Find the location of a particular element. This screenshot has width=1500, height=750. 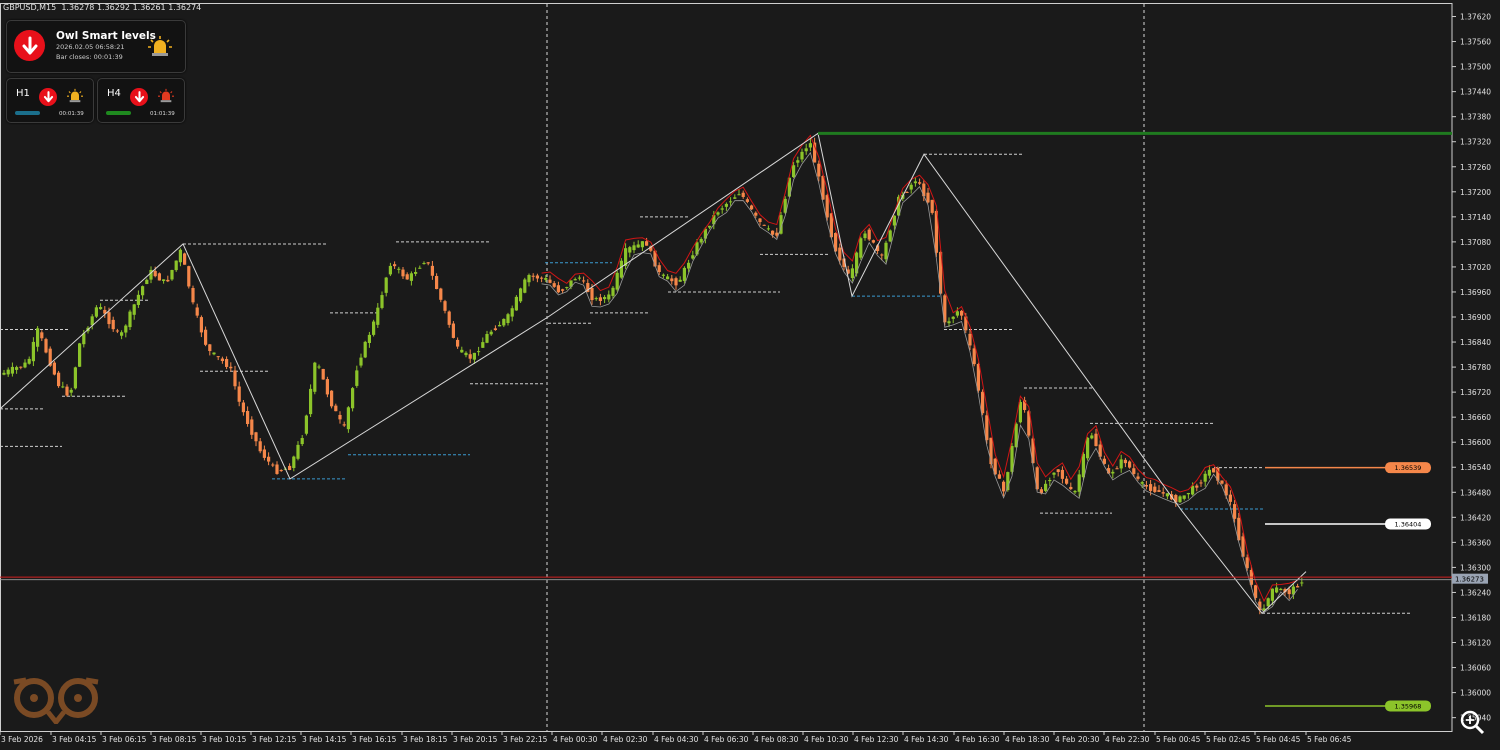

y-tick-label: 1.36420 is located at coordinates (1475, 517).